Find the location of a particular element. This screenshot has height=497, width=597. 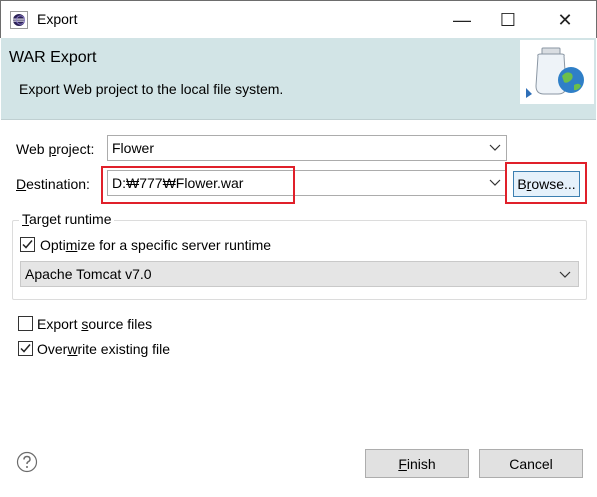

web-project-value: Flower is located at coordinates (133, 148).